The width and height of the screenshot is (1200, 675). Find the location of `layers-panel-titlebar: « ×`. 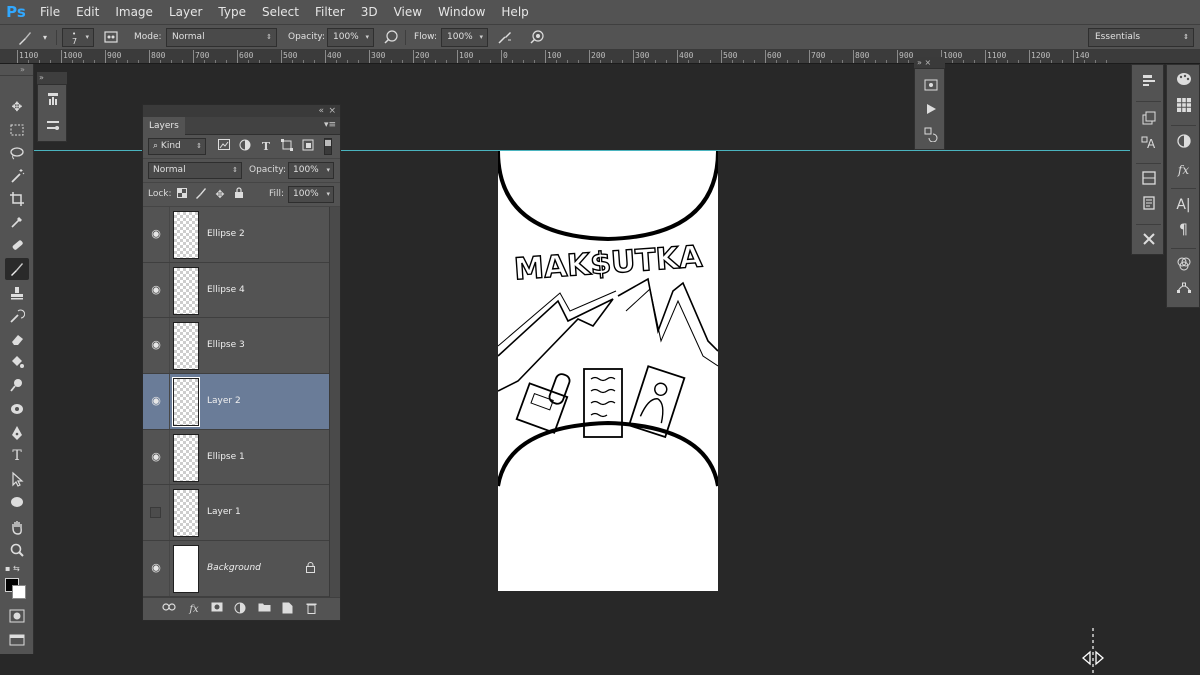

layers-panel-titlebar: « × is located at coordinates (241, 111).